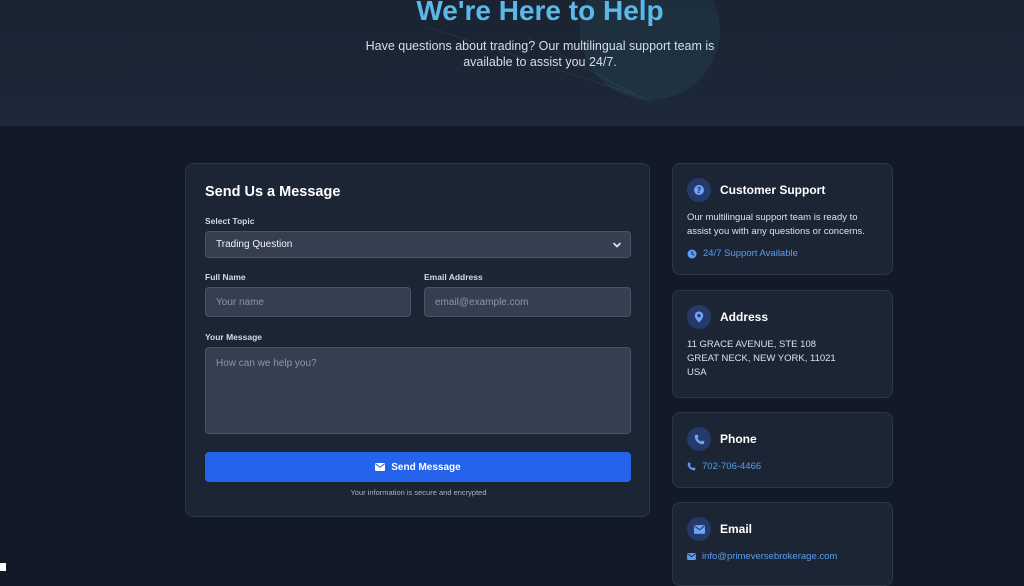 Image resolution: width=1024 pixels, height=586 pixels. I want to click on email-input: email@example.com, so click(527, 302).